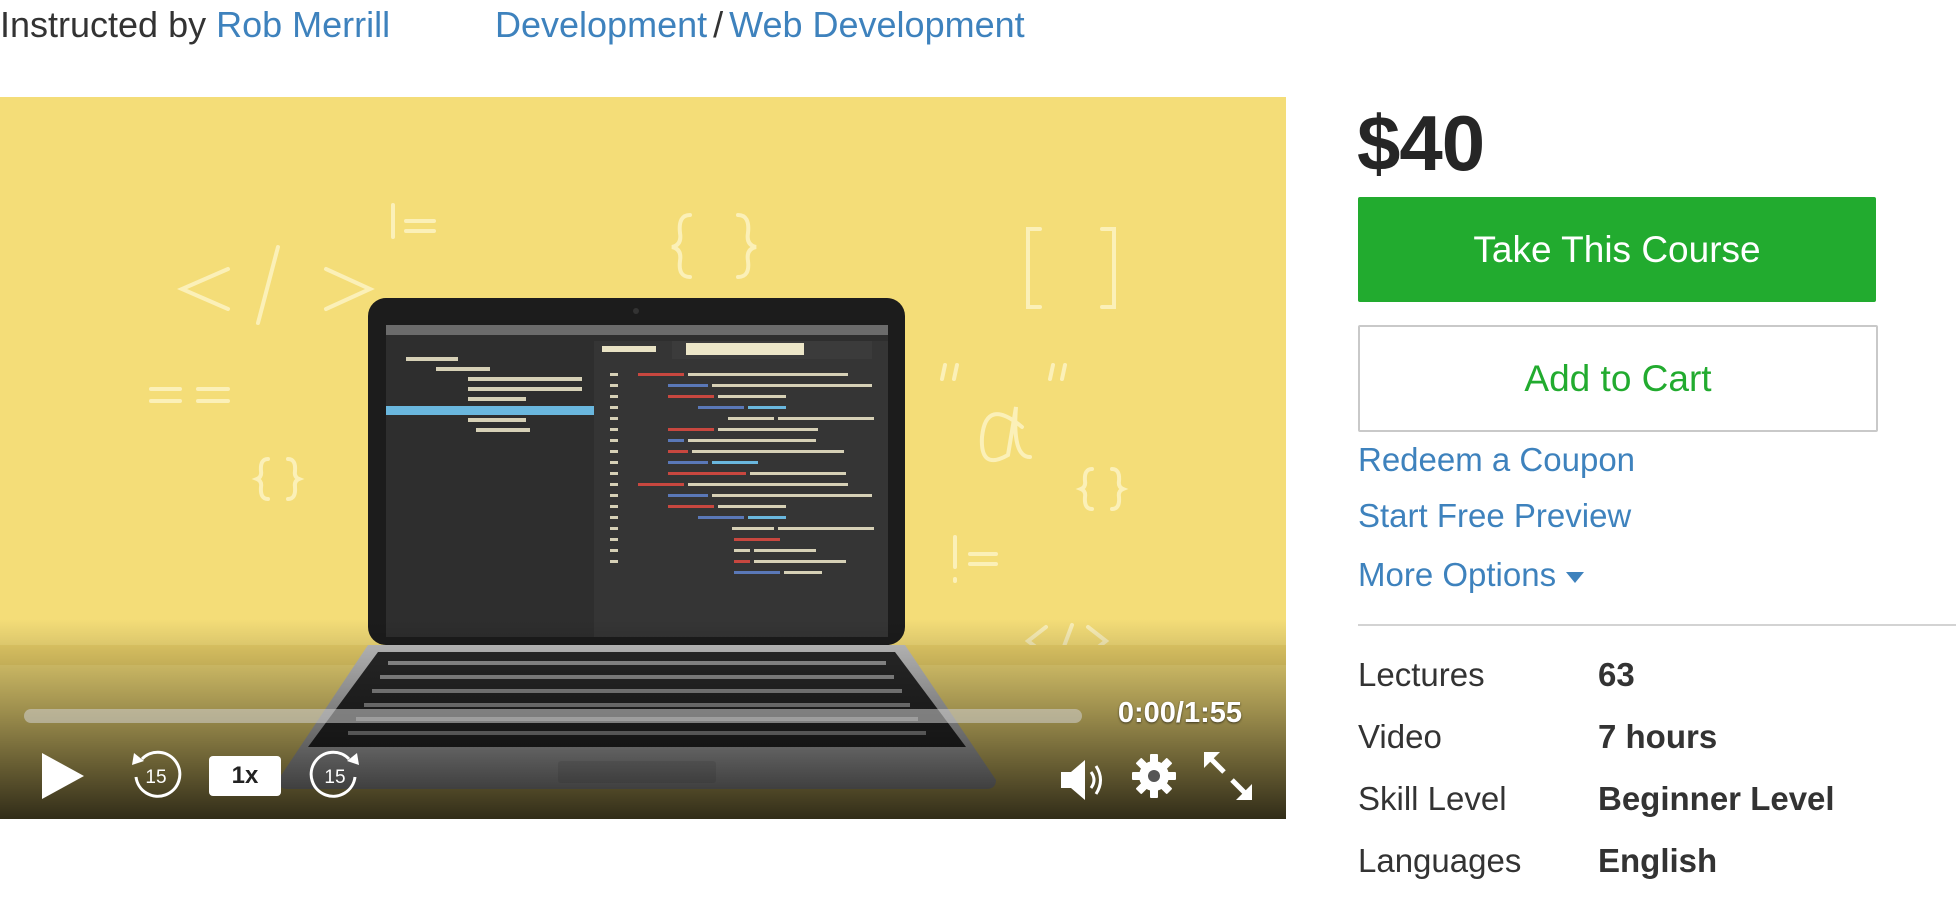 Image resolution: width=1956 pixels, height=906 pixels. Describe the element at coordinates (303, 24) in the screenshot. I see `instructor-link: Rob Merrill` at that location.